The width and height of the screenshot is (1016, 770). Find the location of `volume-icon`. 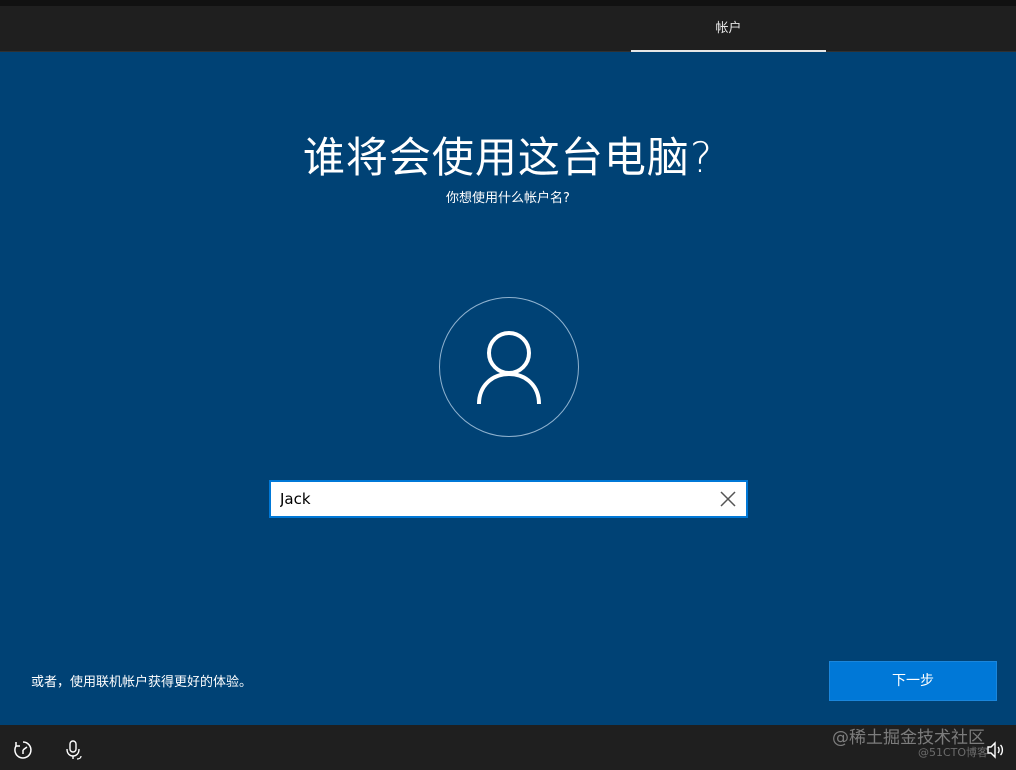

volume-icon is located at coordinates (995, 750).